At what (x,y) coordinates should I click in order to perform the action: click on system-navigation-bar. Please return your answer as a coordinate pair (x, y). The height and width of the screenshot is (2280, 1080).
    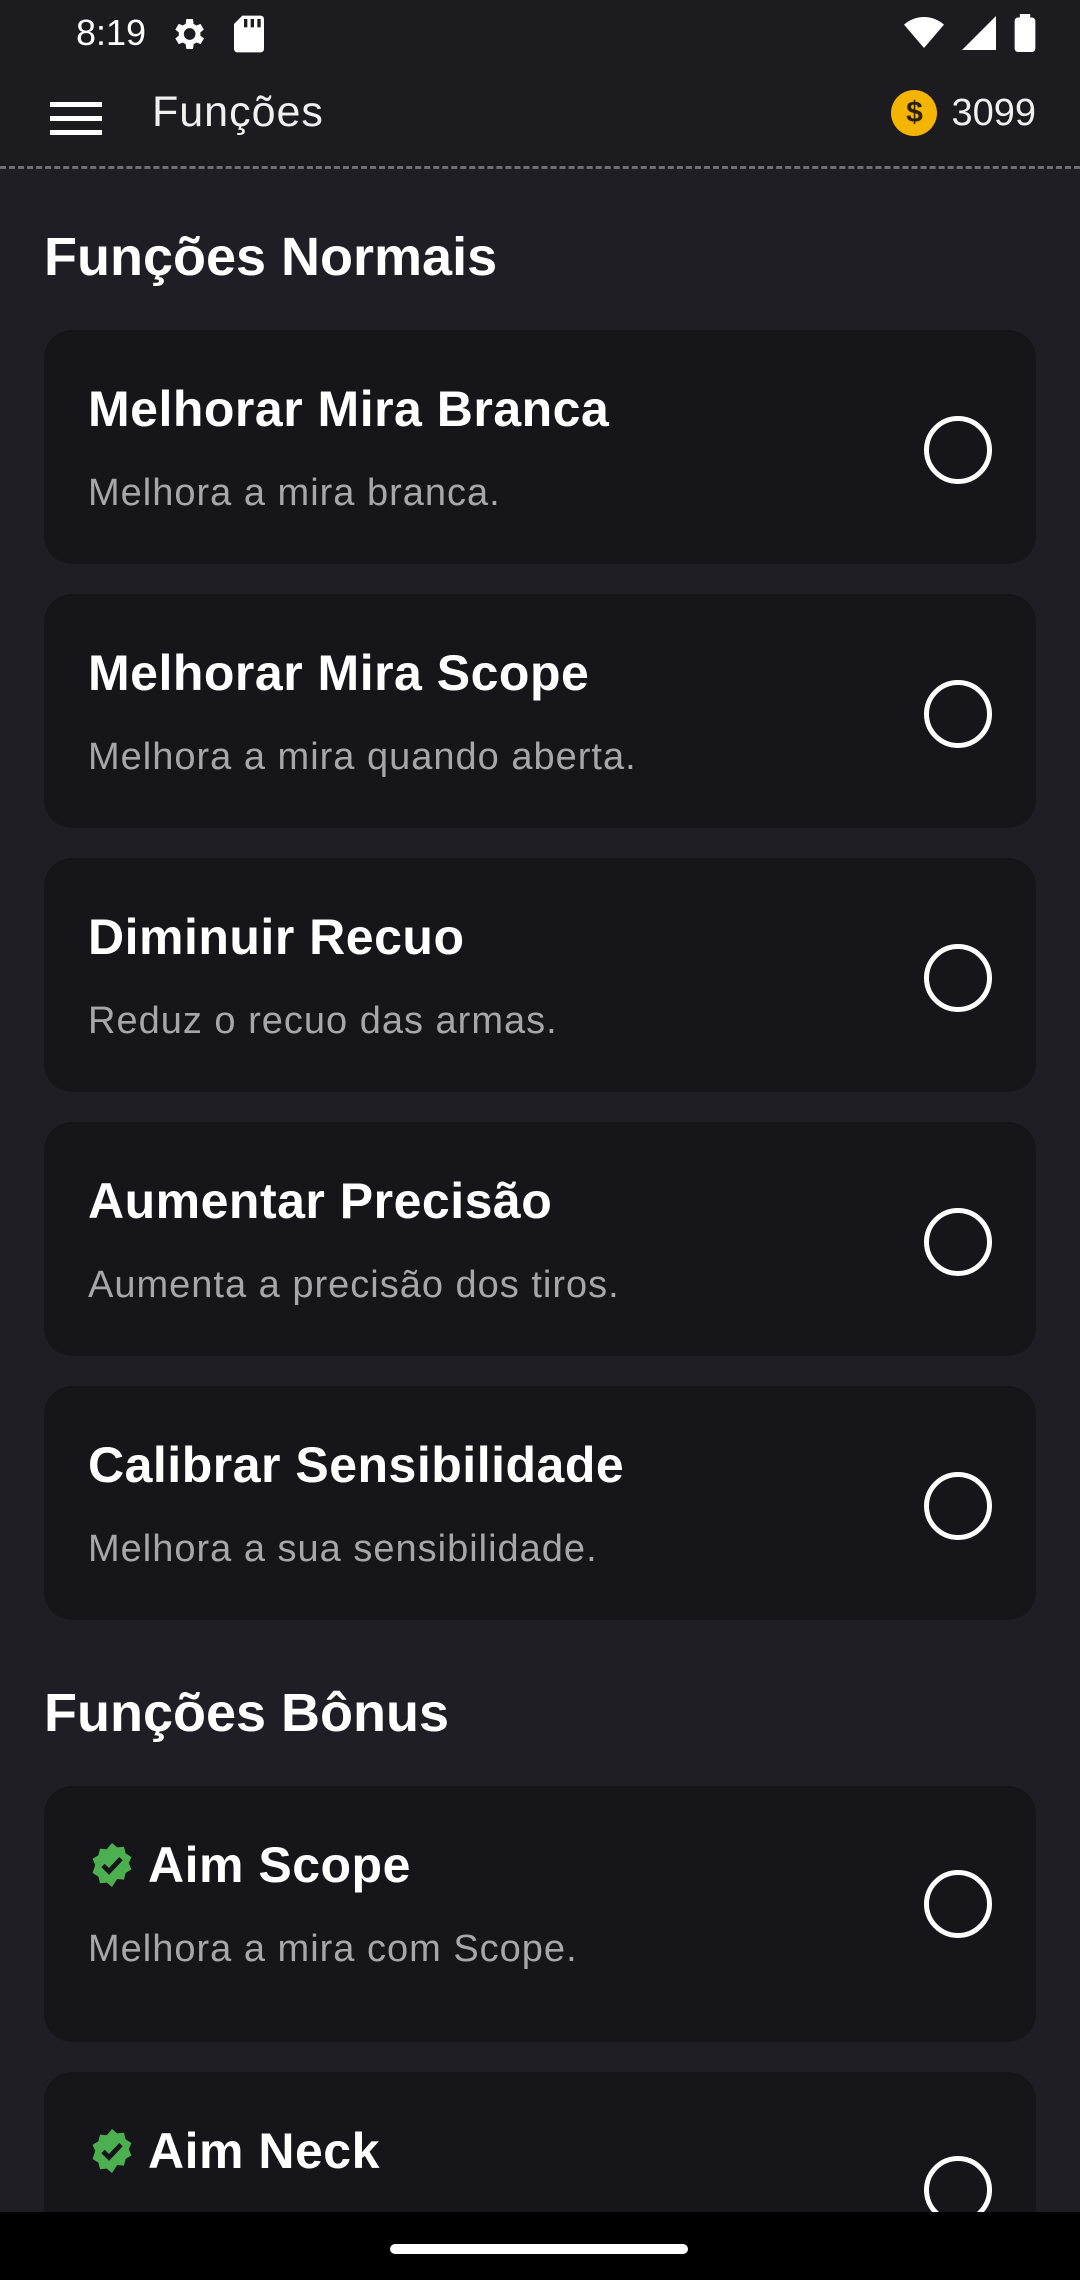
    Looking at the image, I should click on (540, 2246).